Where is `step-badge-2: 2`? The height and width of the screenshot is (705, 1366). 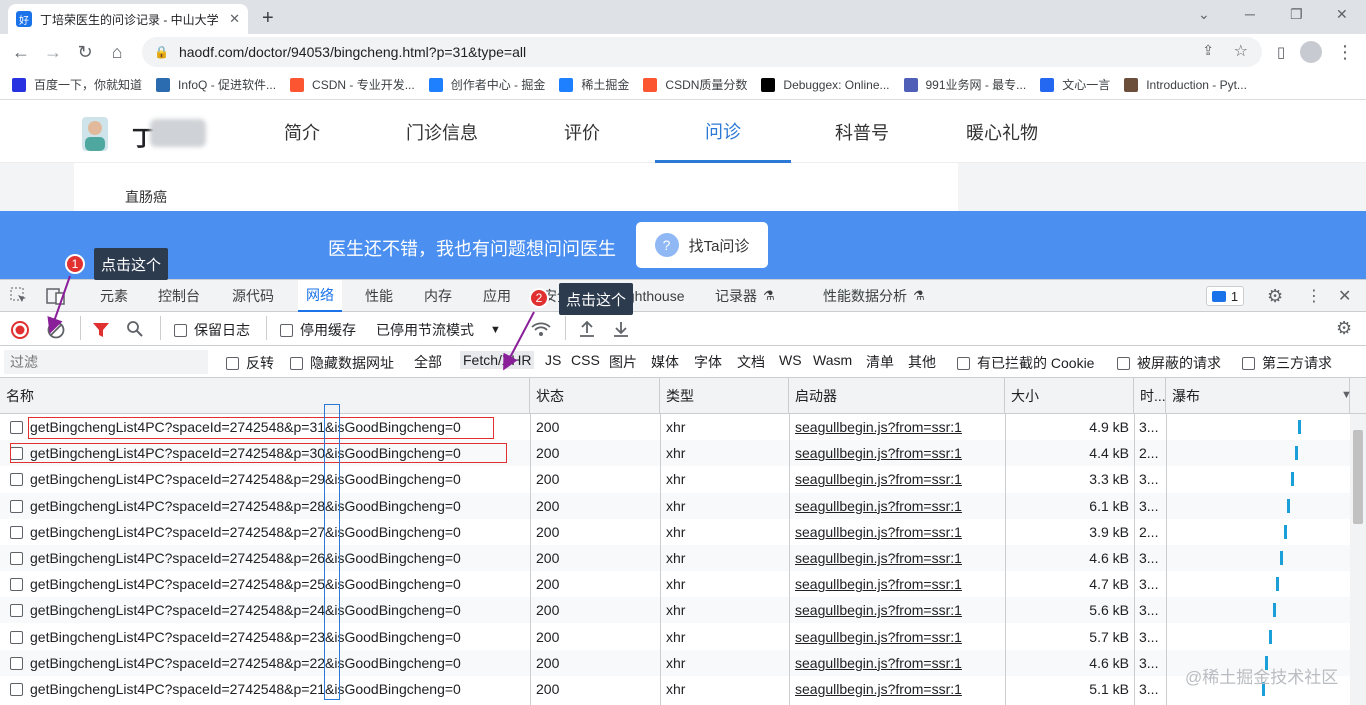
step-badge-2: 2 is located at coordinates (539, 298).